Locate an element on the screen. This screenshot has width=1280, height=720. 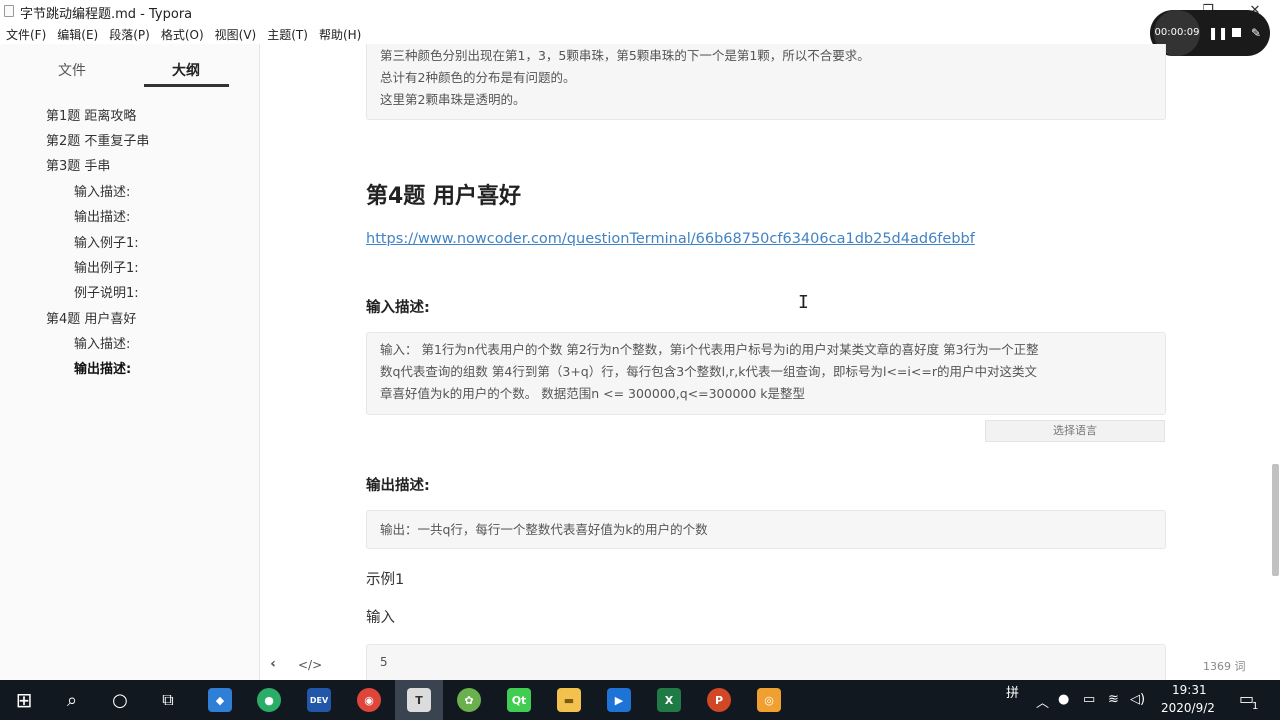
code-block-output: 输出：一共q行，每行一个整数代表喜好值为k的用户的个数 is located at coordinates (766, 529).